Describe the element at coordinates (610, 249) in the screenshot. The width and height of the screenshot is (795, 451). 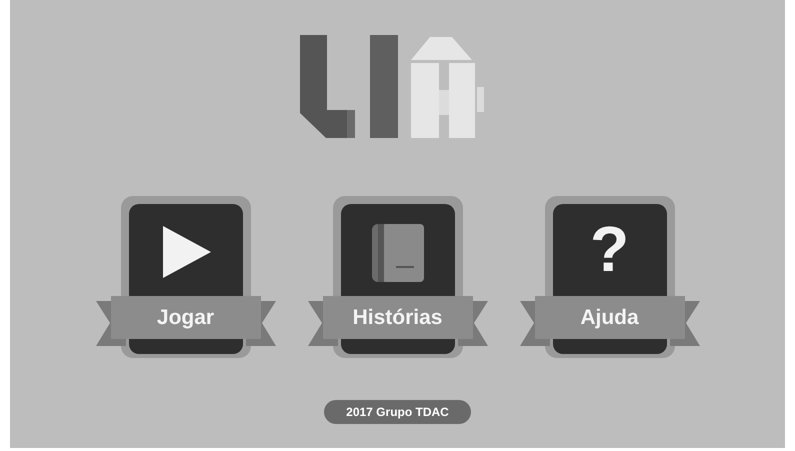
I see `question-icon: ?` at that location.